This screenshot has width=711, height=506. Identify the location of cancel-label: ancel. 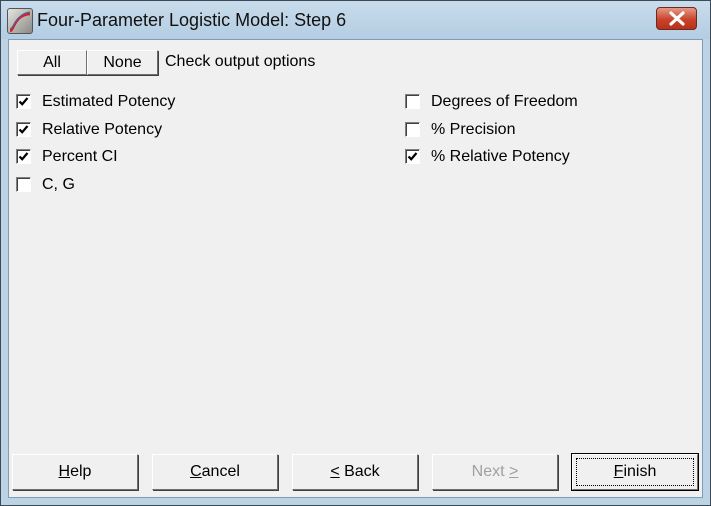
(220, 471).